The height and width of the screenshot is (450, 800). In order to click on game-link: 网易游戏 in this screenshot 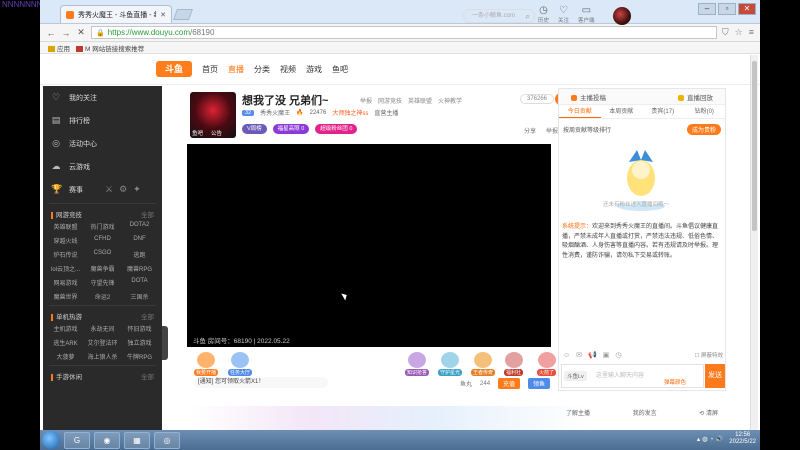, I will do `click(65, 282)`.